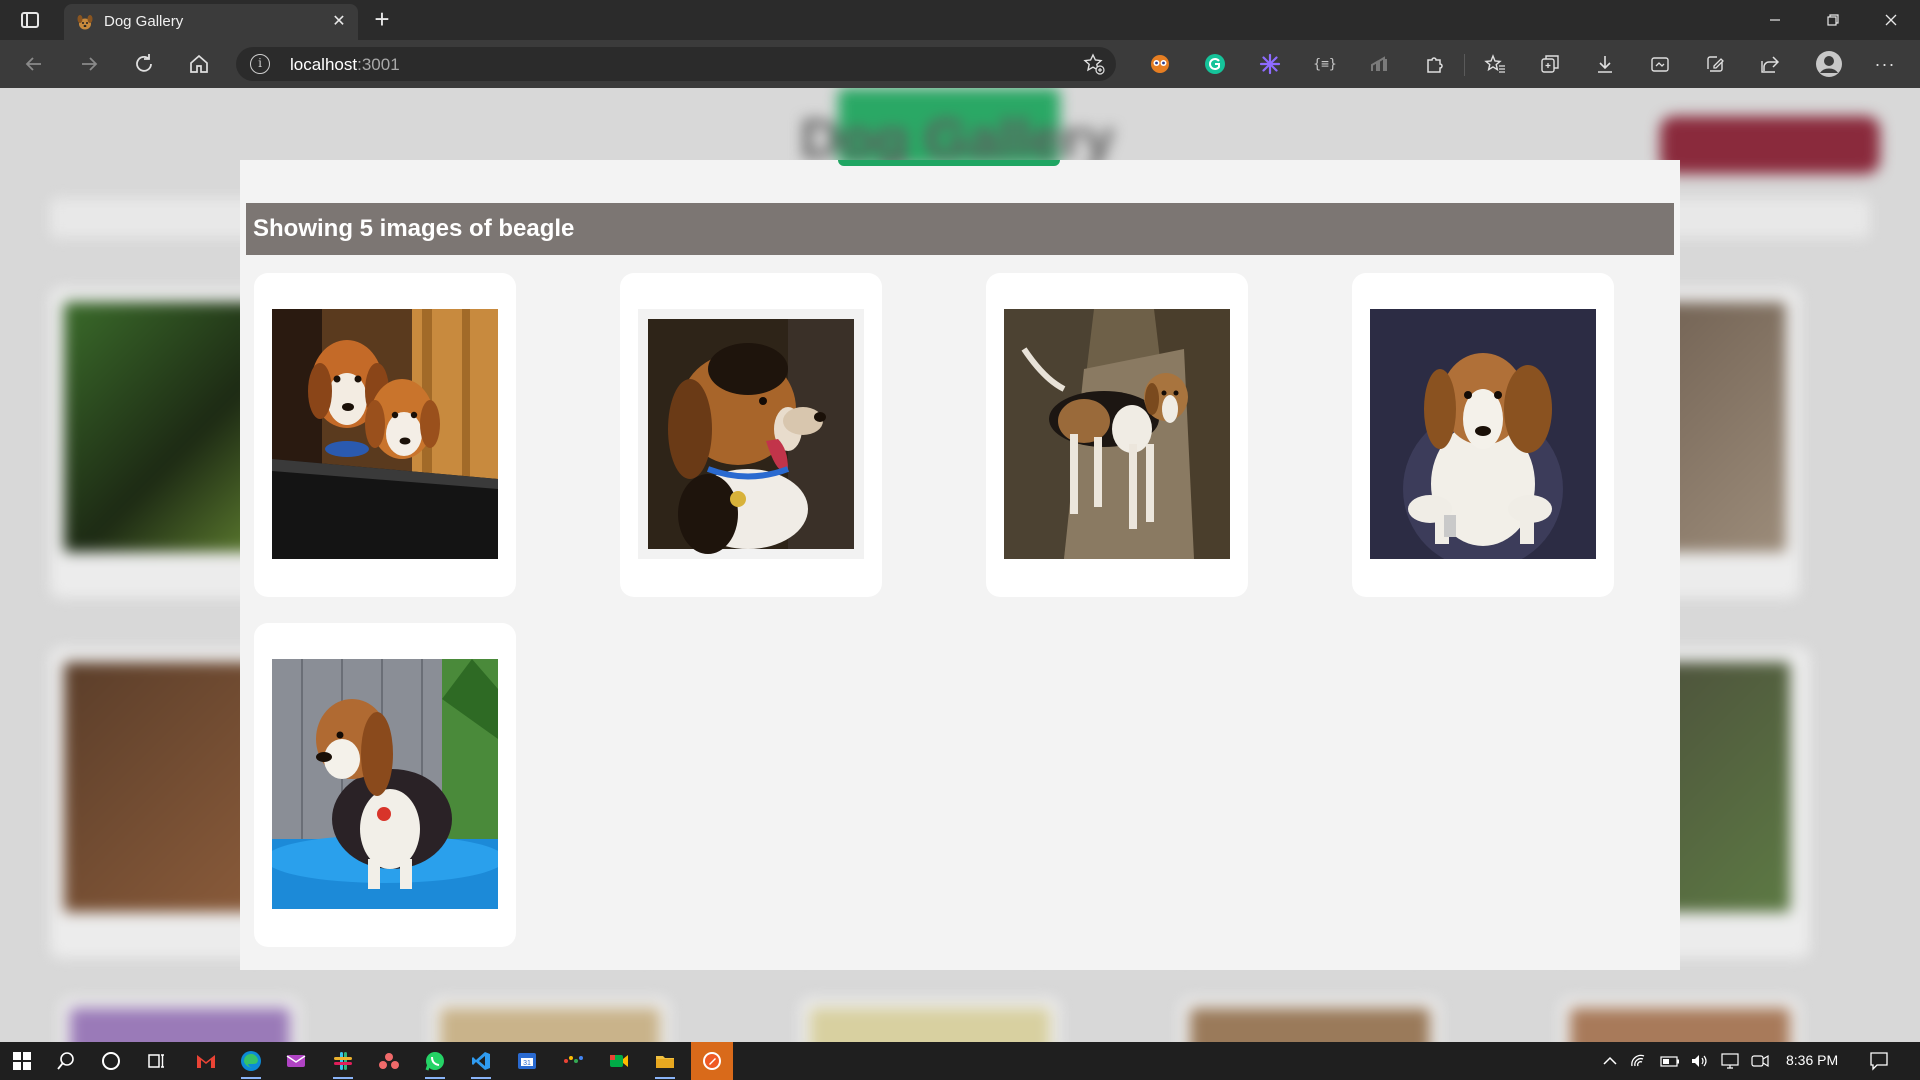  I want to click on photos-app-taskbar-button, so click(573, 1061).